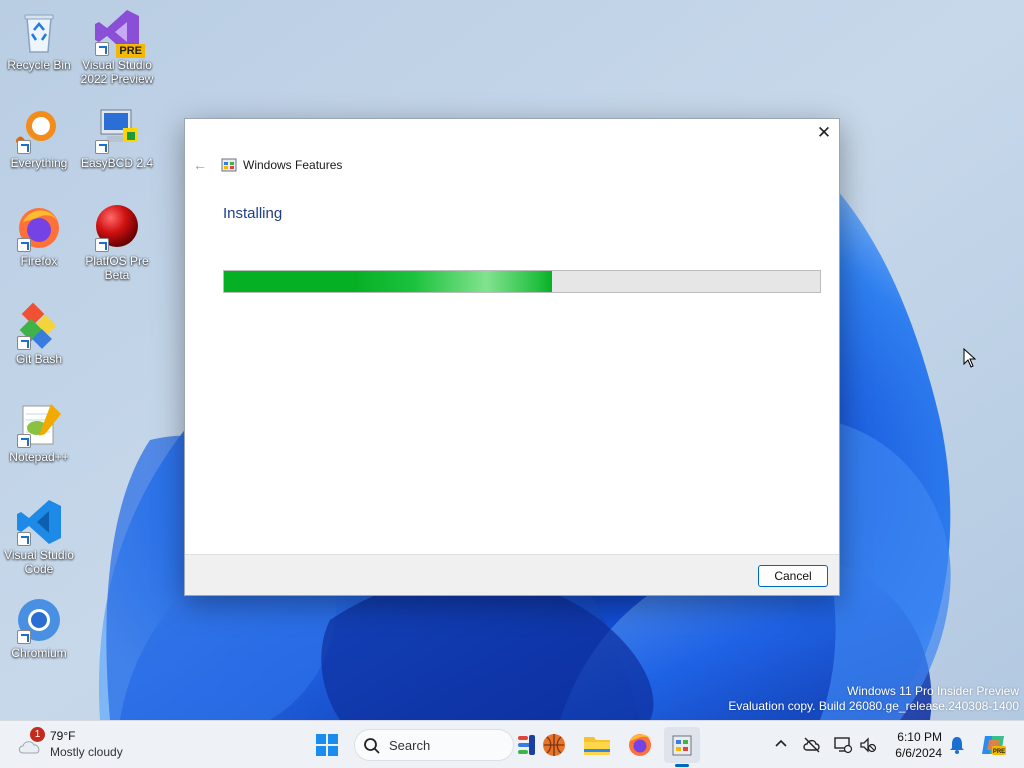 This screenshot has height=768, width=1024. What do you see at coordinates (39, 522) in the screenshot?
I see `vscode-icon` at bounding box center [39, 522].